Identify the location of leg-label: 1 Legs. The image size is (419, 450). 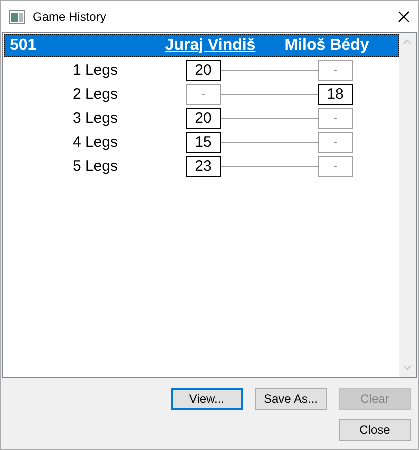
(95, 70).